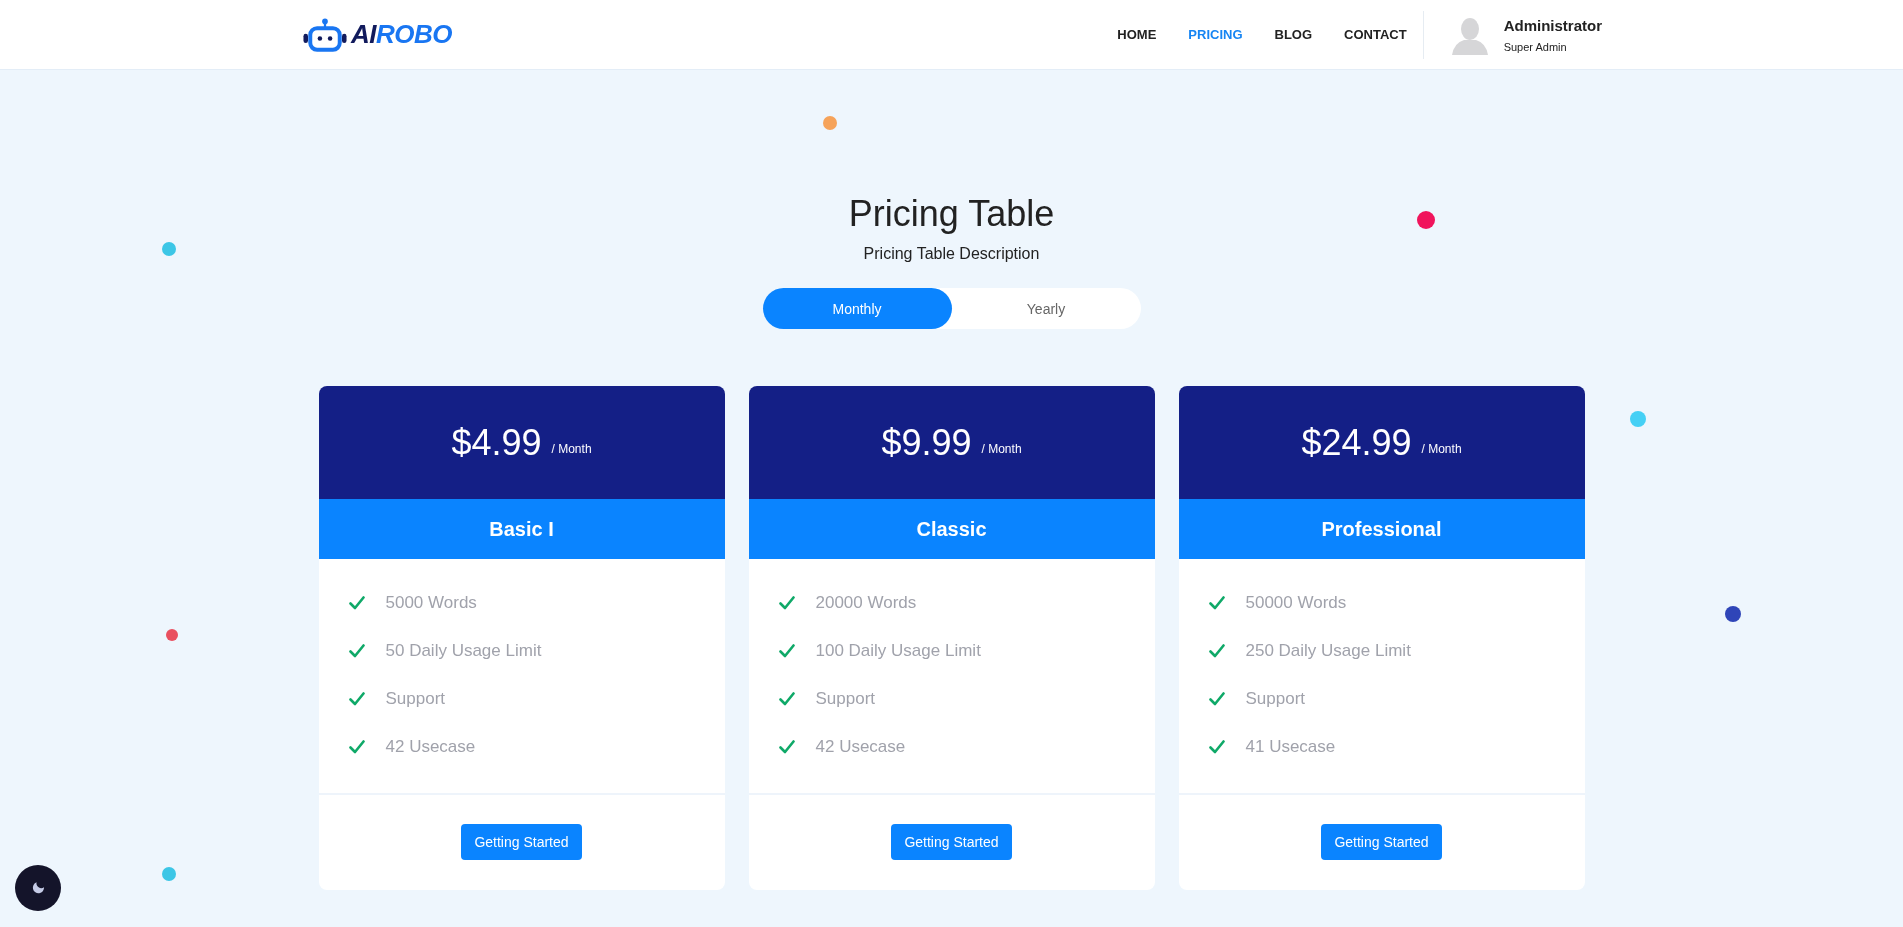 This screenshot has width=1903, height=927. Describe the element at coordinates (951, 254) in the screenshot. I see `page-description: Pricing Table Description` at that location.